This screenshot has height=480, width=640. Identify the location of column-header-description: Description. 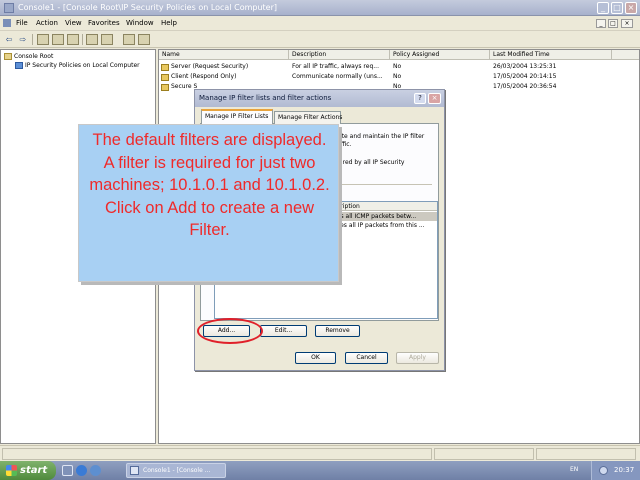
(339, 55).